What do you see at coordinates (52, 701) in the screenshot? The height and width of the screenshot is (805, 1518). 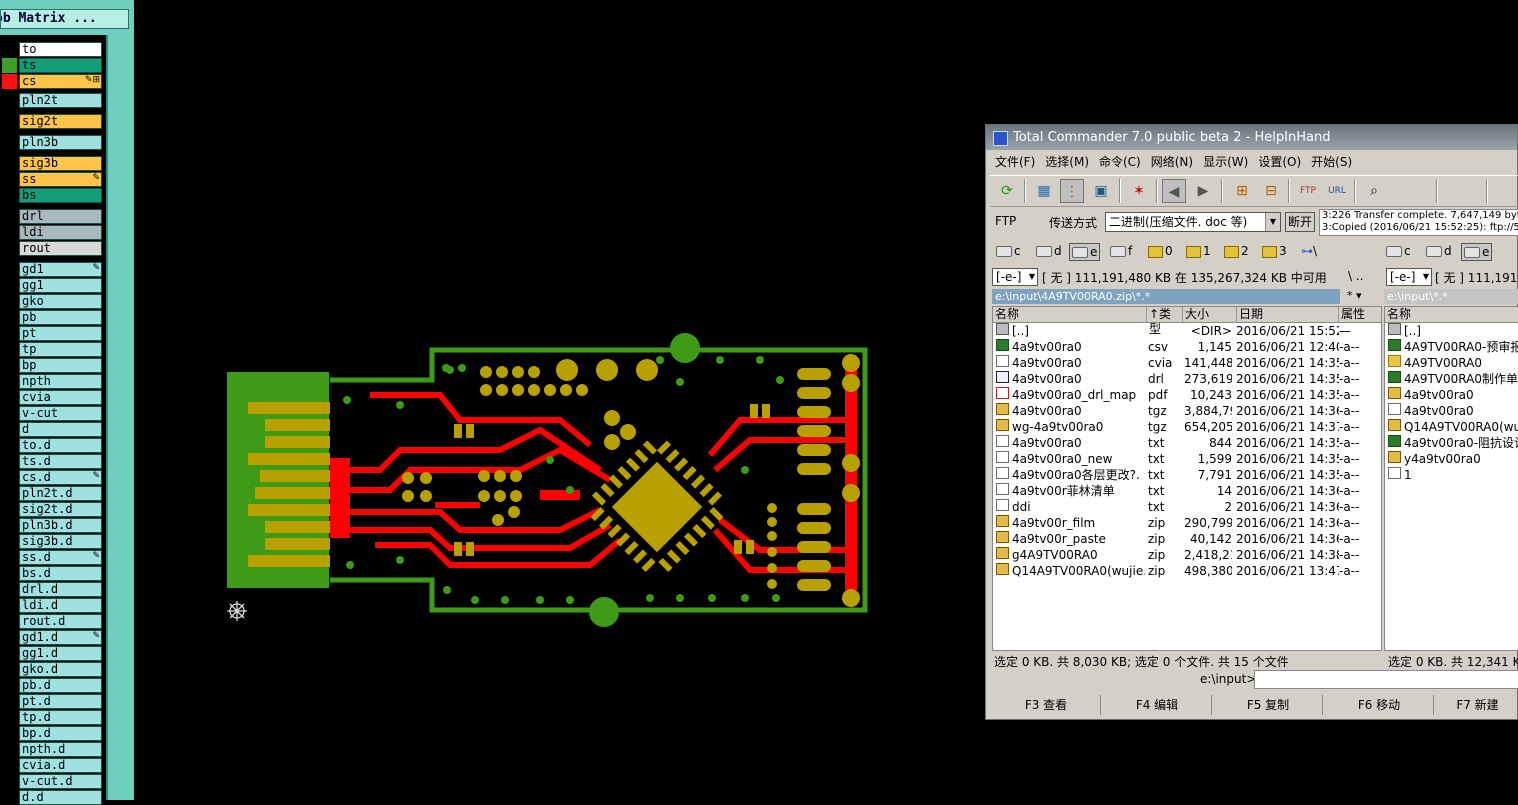 I see `layer-row: pt.d` at bounding box center [52, 701].